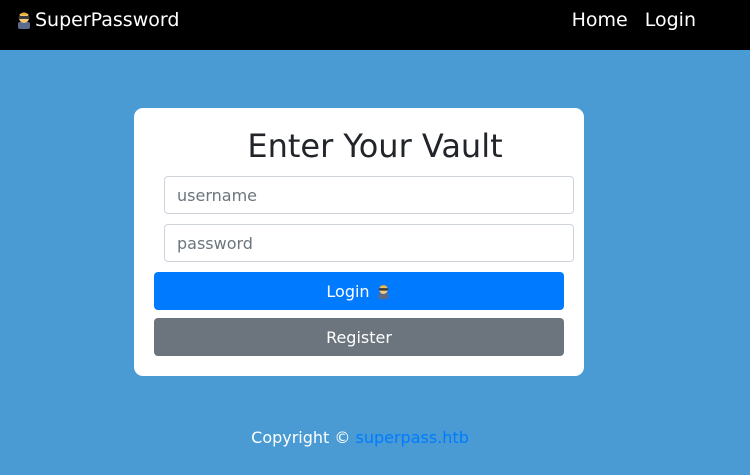  What do you see at coordinates (600, 20) in the screenshot?
I see `nav-link-home: Home` at bounding box center [600, 20].